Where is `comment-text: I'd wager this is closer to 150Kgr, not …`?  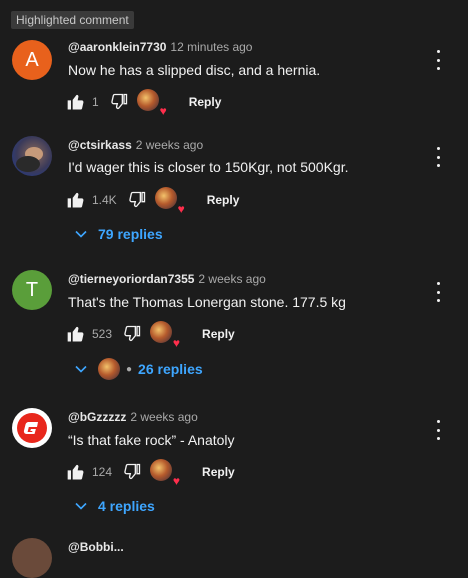 comment-text: I'd wager this is closer to 150Kgr, not … is located at coordinates (208, 167).